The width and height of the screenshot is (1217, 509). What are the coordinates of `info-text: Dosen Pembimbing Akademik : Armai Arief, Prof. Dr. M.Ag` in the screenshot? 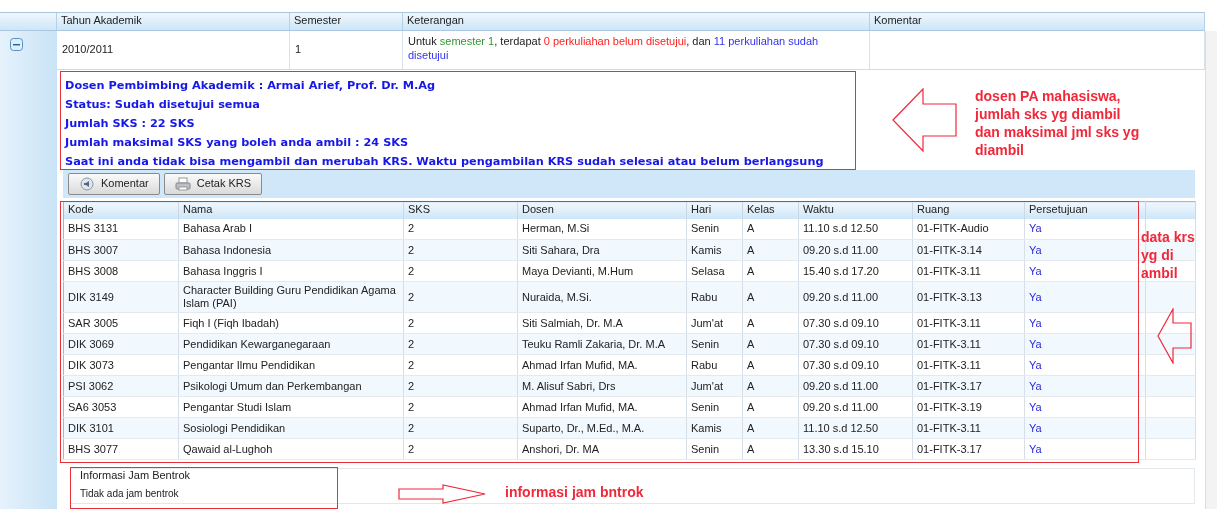 It's located at (251, 86).